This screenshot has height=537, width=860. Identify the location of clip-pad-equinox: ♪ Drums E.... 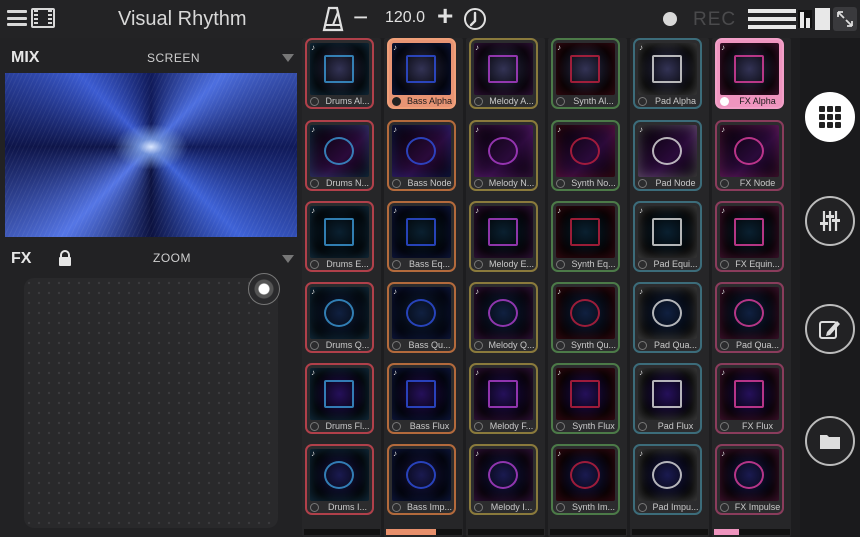
(339, 236).